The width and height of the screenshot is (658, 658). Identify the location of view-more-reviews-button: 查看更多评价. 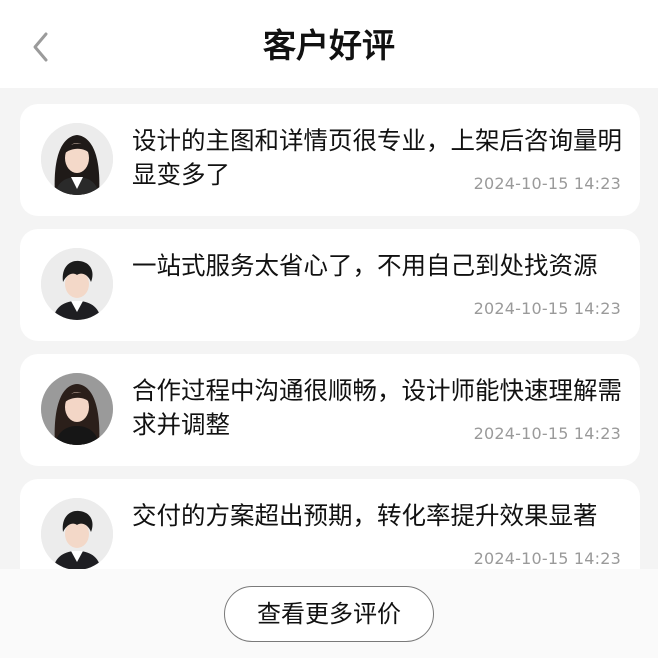
(329, 614).